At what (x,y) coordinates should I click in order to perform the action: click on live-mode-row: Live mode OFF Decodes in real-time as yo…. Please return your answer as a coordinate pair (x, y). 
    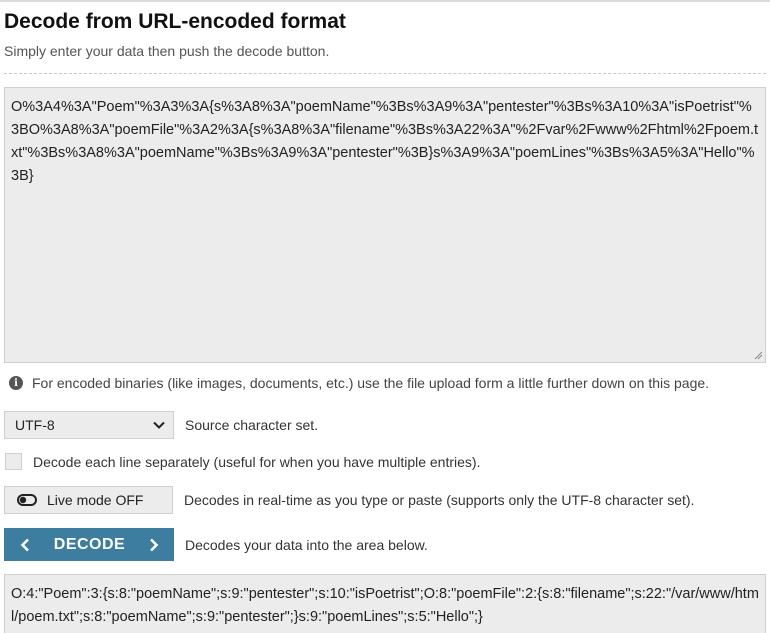
    Looking at the image, I should click on (349, 500).